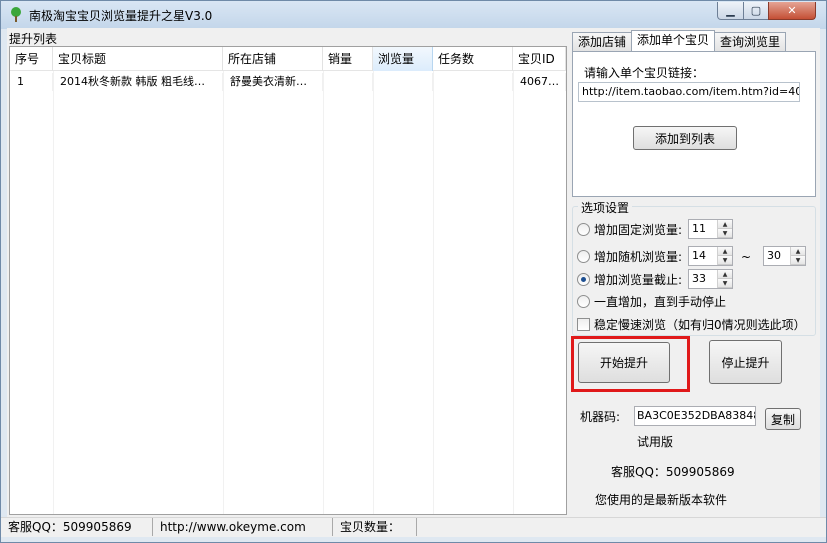 This screenshot has width=827, height=543. I want to click on add-to-list-button: 添加到列表, so click(685, 138).